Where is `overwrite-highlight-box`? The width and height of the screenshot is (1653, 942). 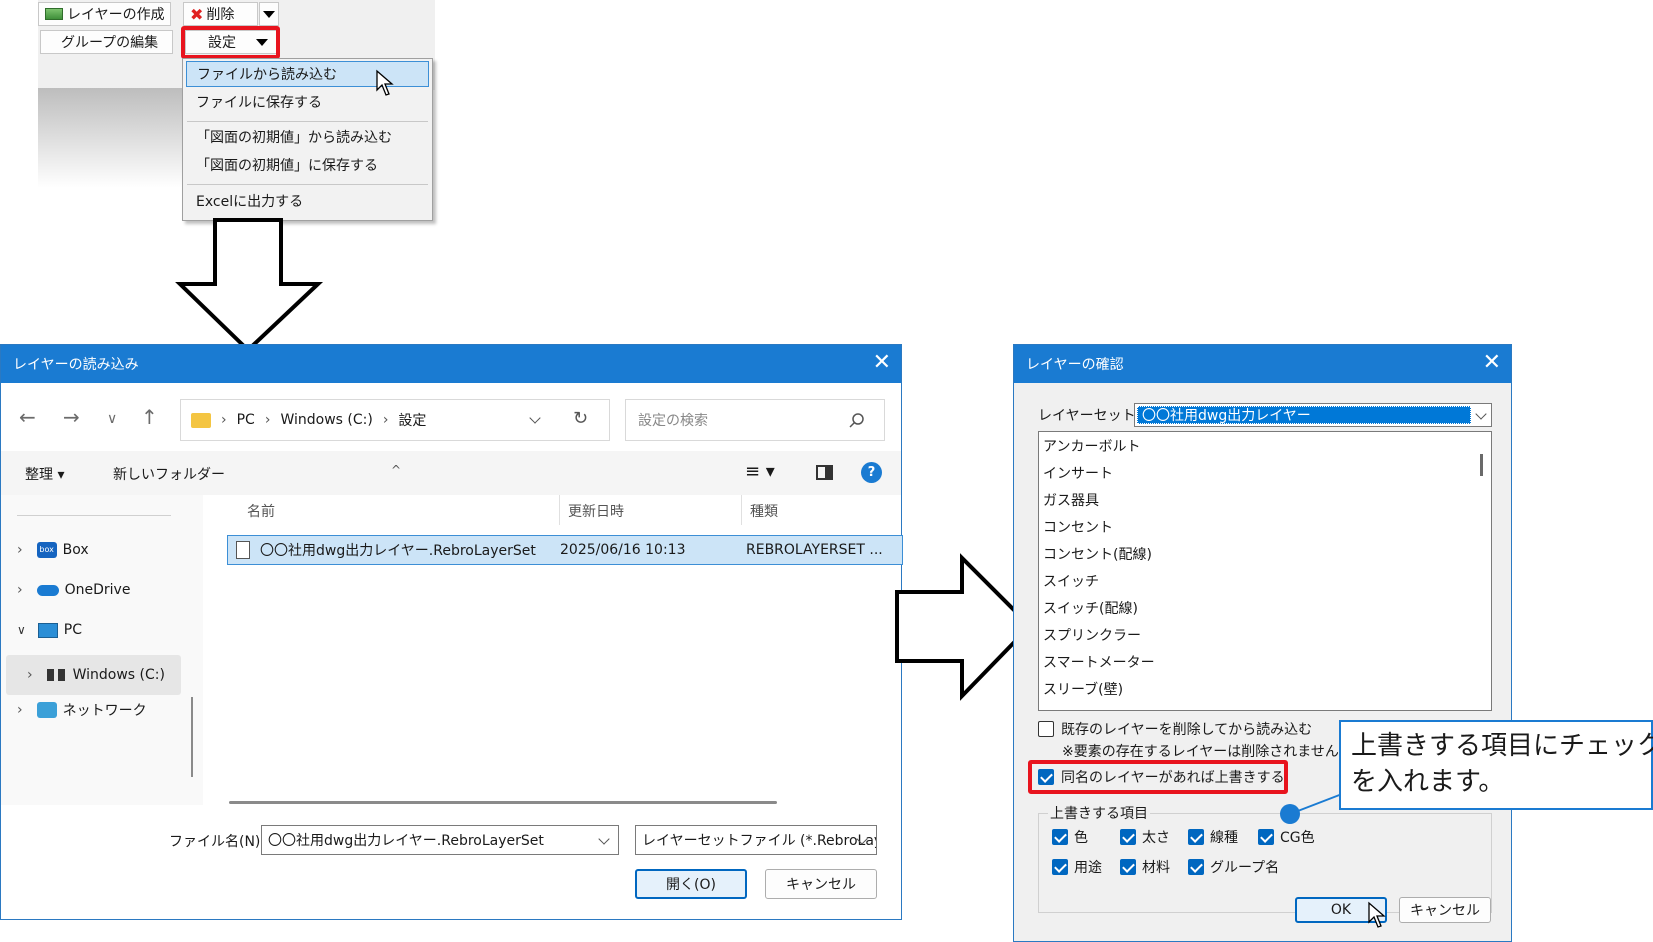 overwrite-highlight-box is located at coordinates (1158, 777).